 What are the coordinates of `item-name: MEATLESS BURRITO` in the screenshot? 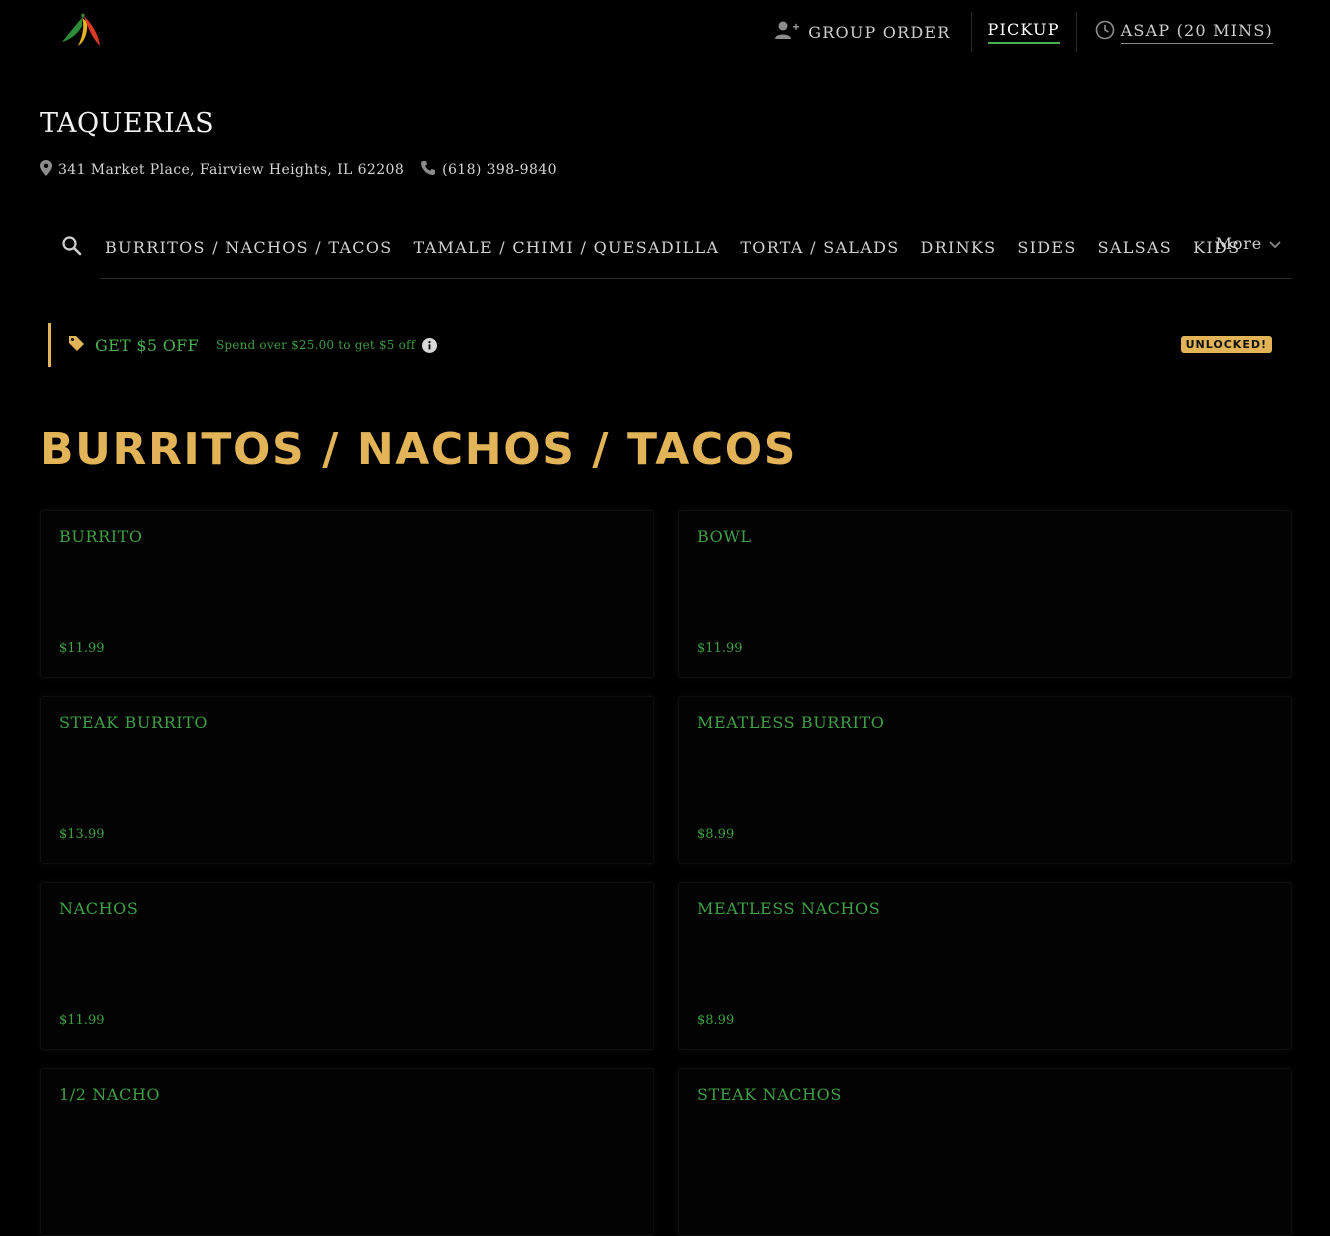 It's located at (791, 722).